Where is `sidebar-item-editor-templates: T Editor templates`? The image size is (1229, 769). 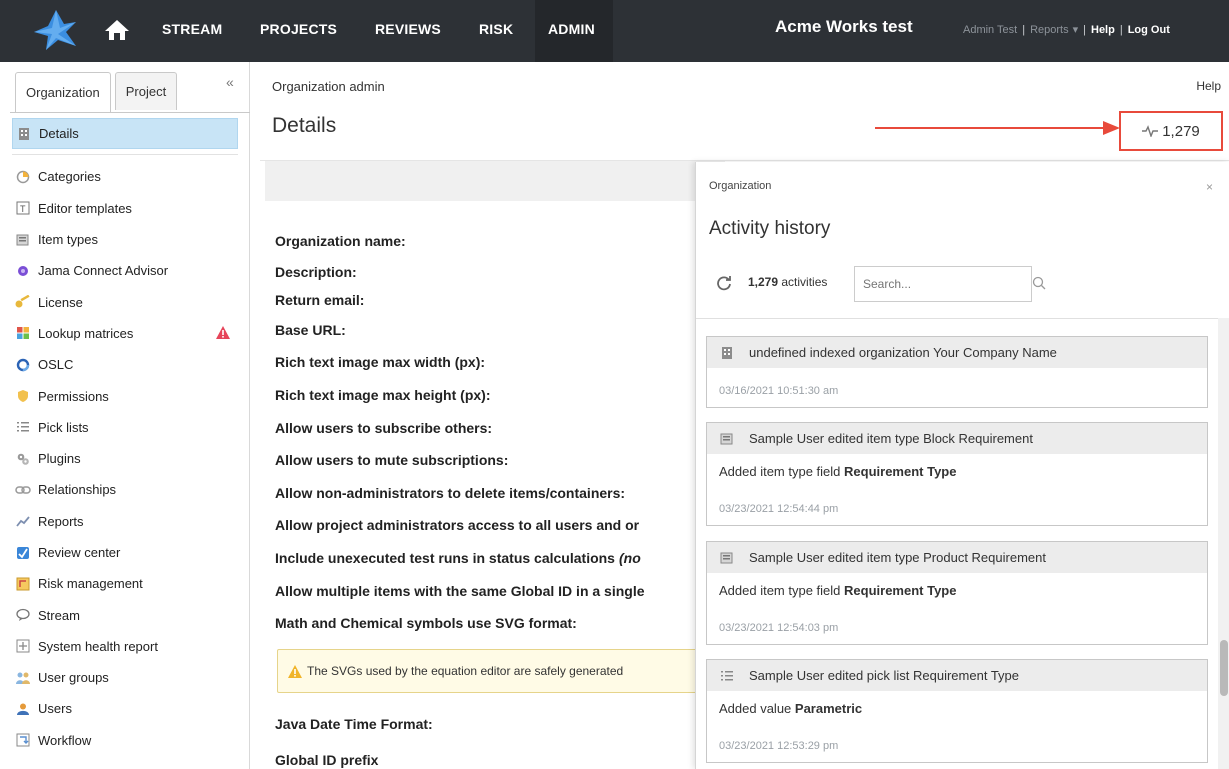 sidebar-item-editor-templates: T Editor templates is located at coordinates (125, 208).